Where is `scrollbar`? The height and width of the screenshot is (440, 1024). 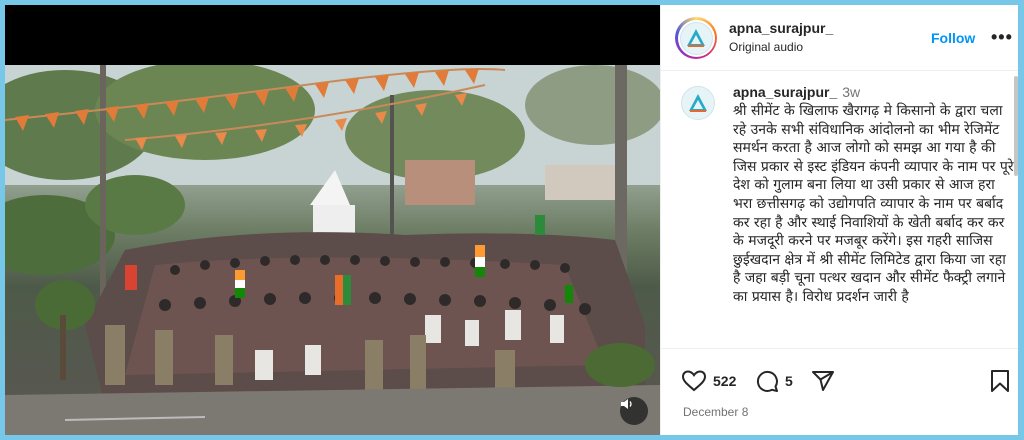
scrollbar is located at coordinates (1016, 126).